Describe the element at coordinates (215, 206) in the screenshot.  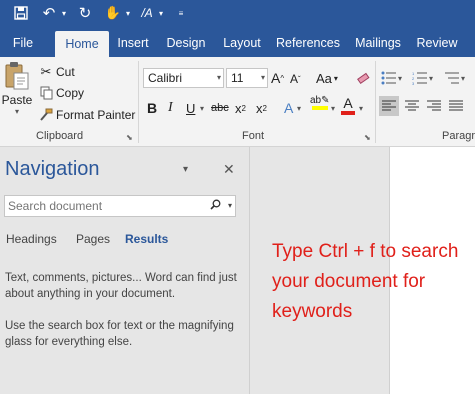
I see `magnifying-glass-icon` at that location.